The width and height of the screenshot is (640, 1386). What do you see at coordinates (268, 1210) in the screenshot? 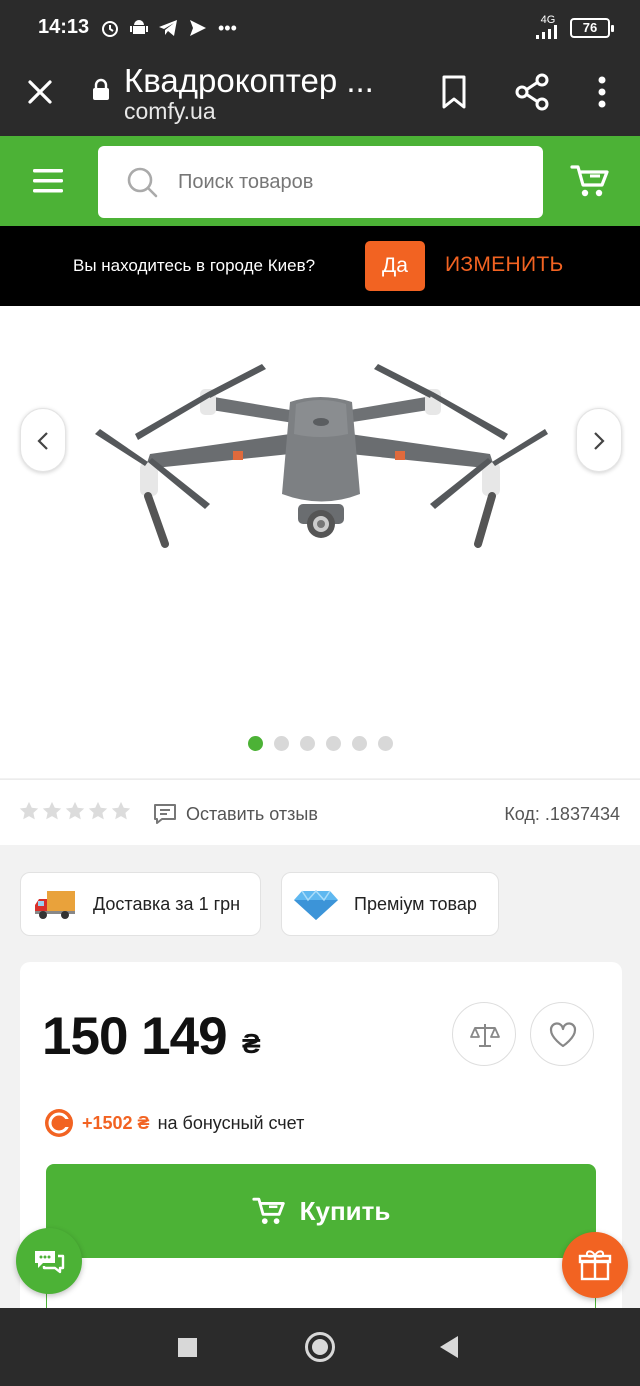
I see `cart-icon` at bounding box center [268, 1210].